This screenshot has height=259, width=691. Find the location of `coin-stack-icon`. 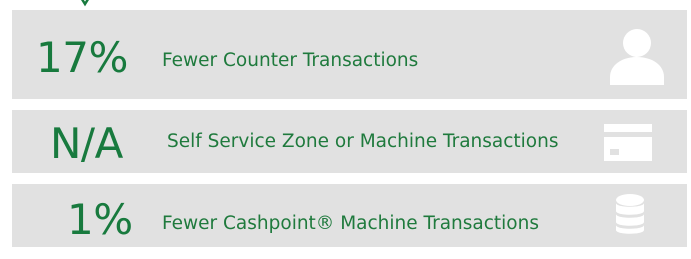

coin-stack-icon is located at coordinates (630, 214).